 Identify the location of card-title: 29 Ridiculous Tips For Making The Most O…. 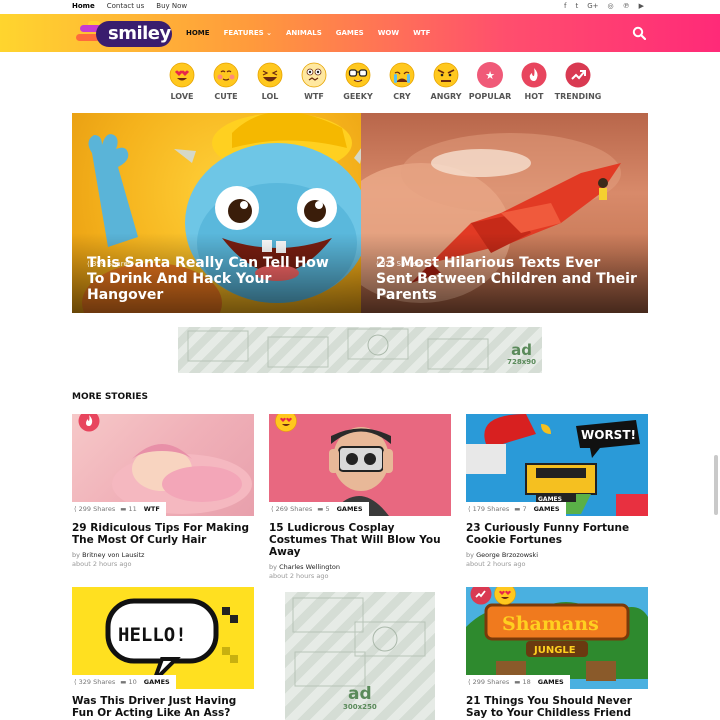
(163, 534).